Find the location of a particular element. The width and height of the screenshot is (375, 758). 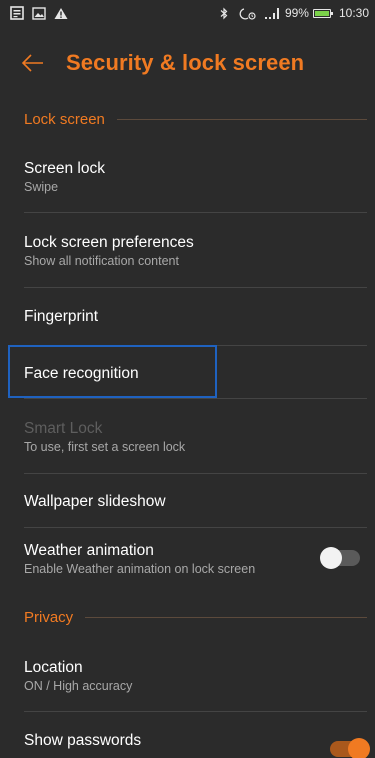

page-title: Security & lock screen is located at coordinates (185, 62).